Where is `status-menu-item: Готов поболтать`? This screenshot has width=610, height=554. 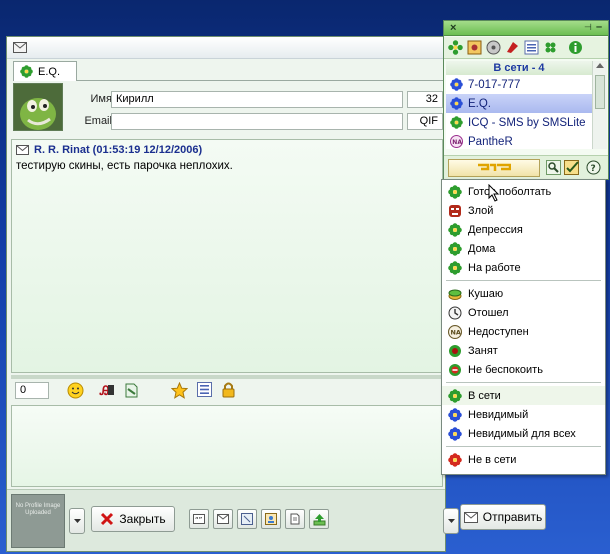
status-menu-item: Готов поболтать is located at coordinates (523, 191).